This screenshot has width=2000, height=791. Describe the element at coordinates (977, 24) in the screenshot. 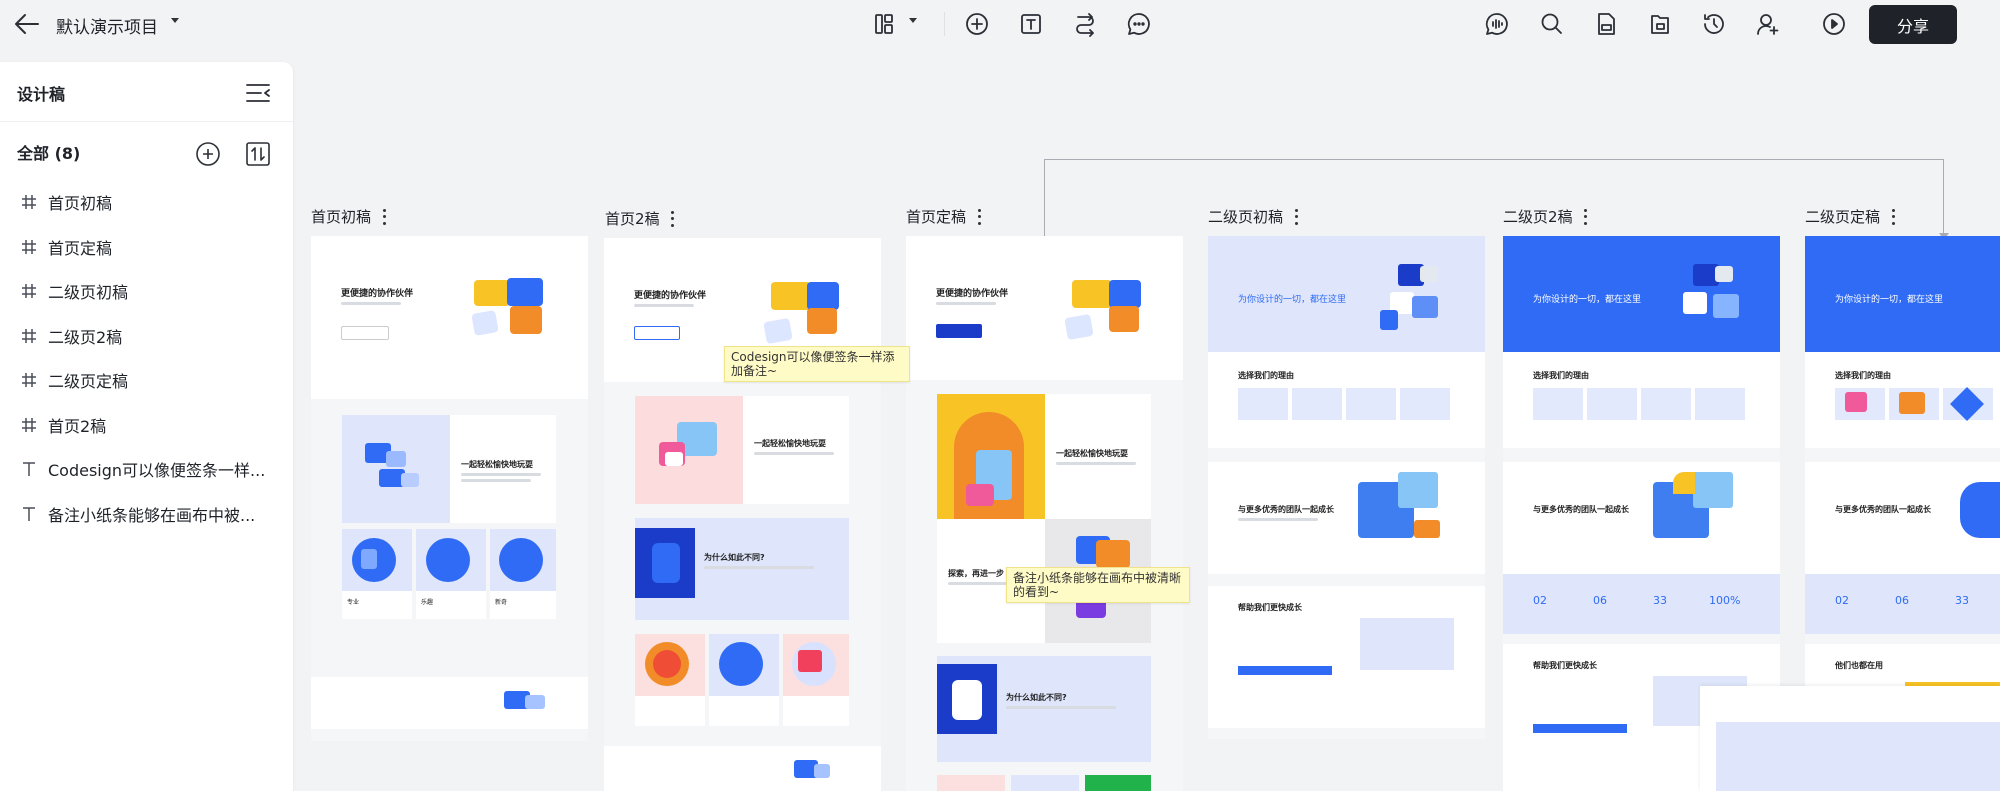

I see `add-circle-icon` at that location.